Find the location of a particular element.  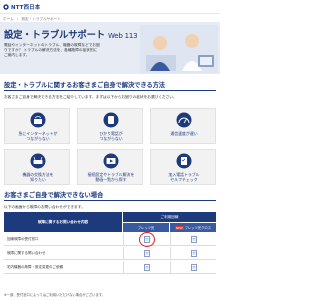

site-header: NTT西日本 is located at coordinates (110, 7).